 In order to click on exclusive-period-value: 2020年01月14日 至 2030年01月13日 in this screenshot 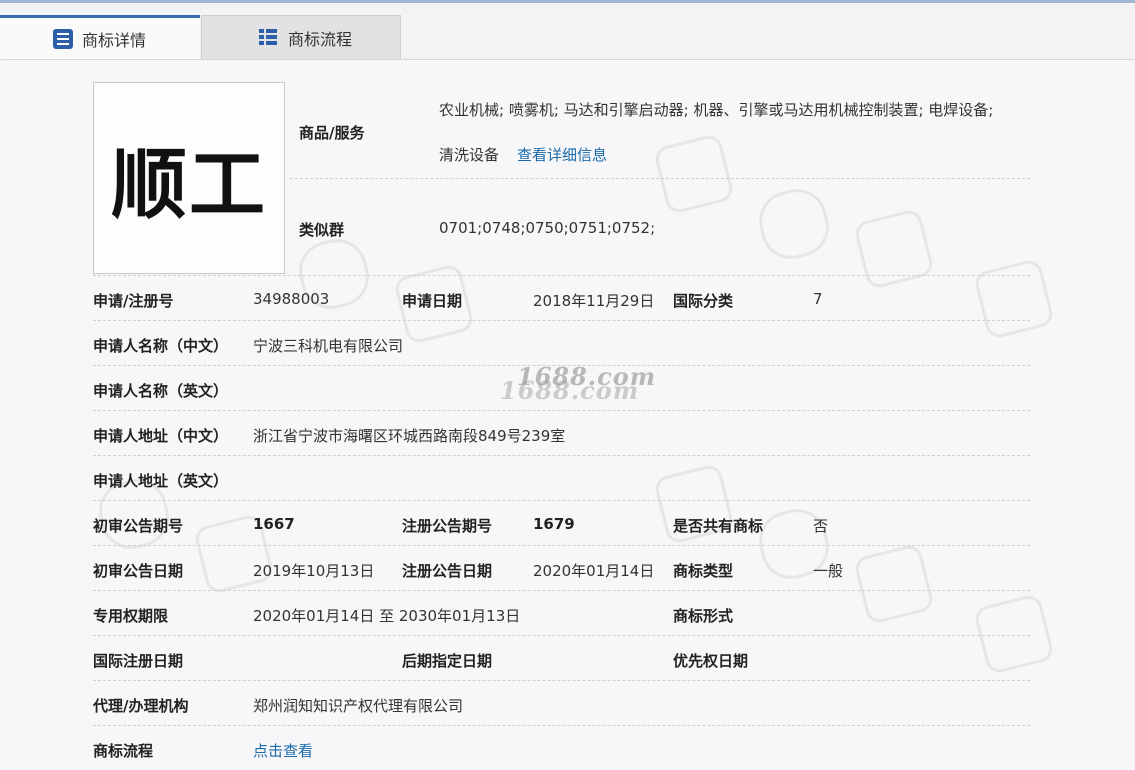, I will do `click(387, 616)`.